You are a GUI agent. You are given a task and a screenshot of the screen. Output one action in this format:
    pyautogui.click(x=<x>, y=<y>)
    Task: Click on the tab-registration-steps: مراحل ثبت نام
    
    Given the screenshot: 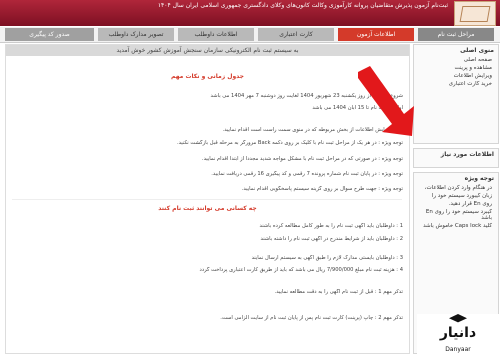 What is the action you would take?
    pyautogui.click(x=456, y=34)
    